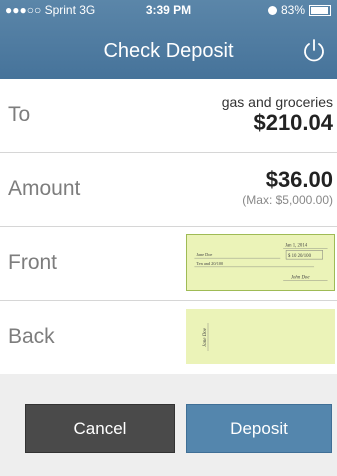  Describe the element at coordinates (209, 263) in the screenshot. I see `check-written-amount: Ten and 20/100` at that location.